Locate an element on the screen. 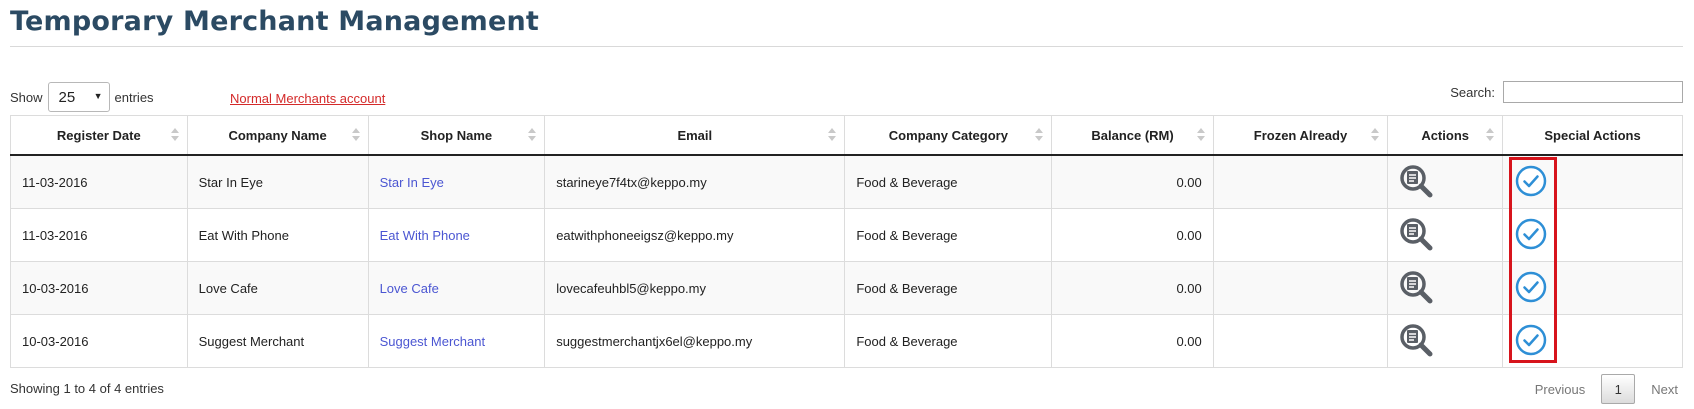  page-length-value: 25 is located at coordinates (67, 97).